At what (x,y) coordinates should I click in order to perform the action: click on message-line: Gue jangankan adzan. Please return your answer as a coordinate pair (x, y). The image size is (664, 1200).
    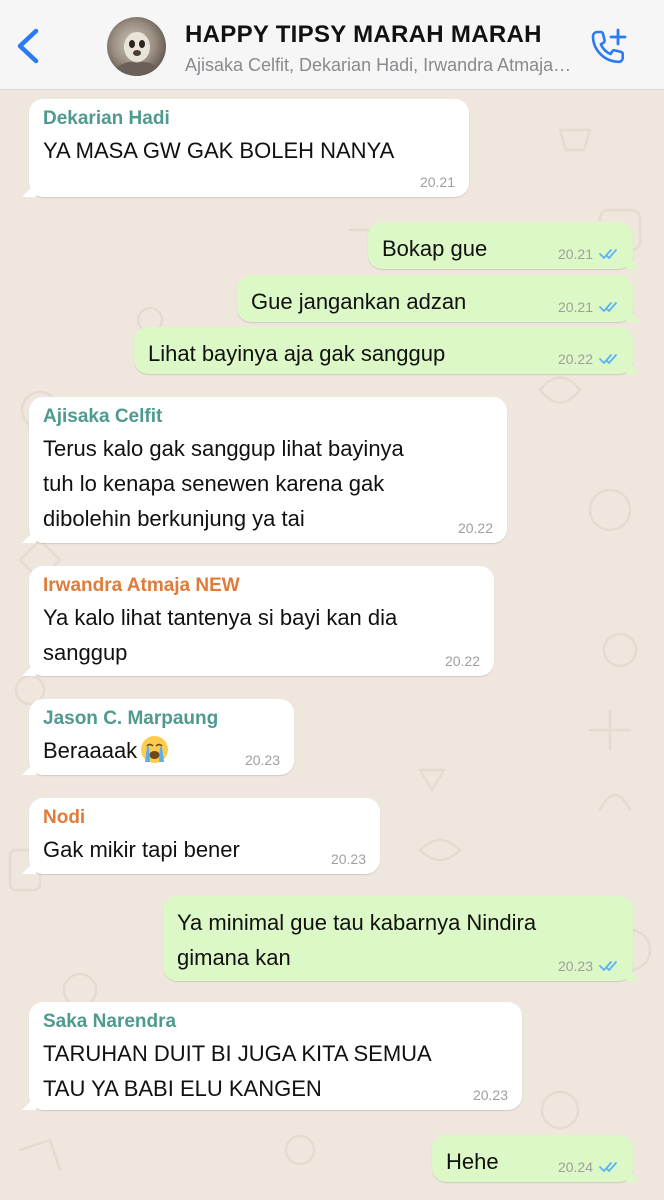
    Looking at the image, I should click on (359, 301).